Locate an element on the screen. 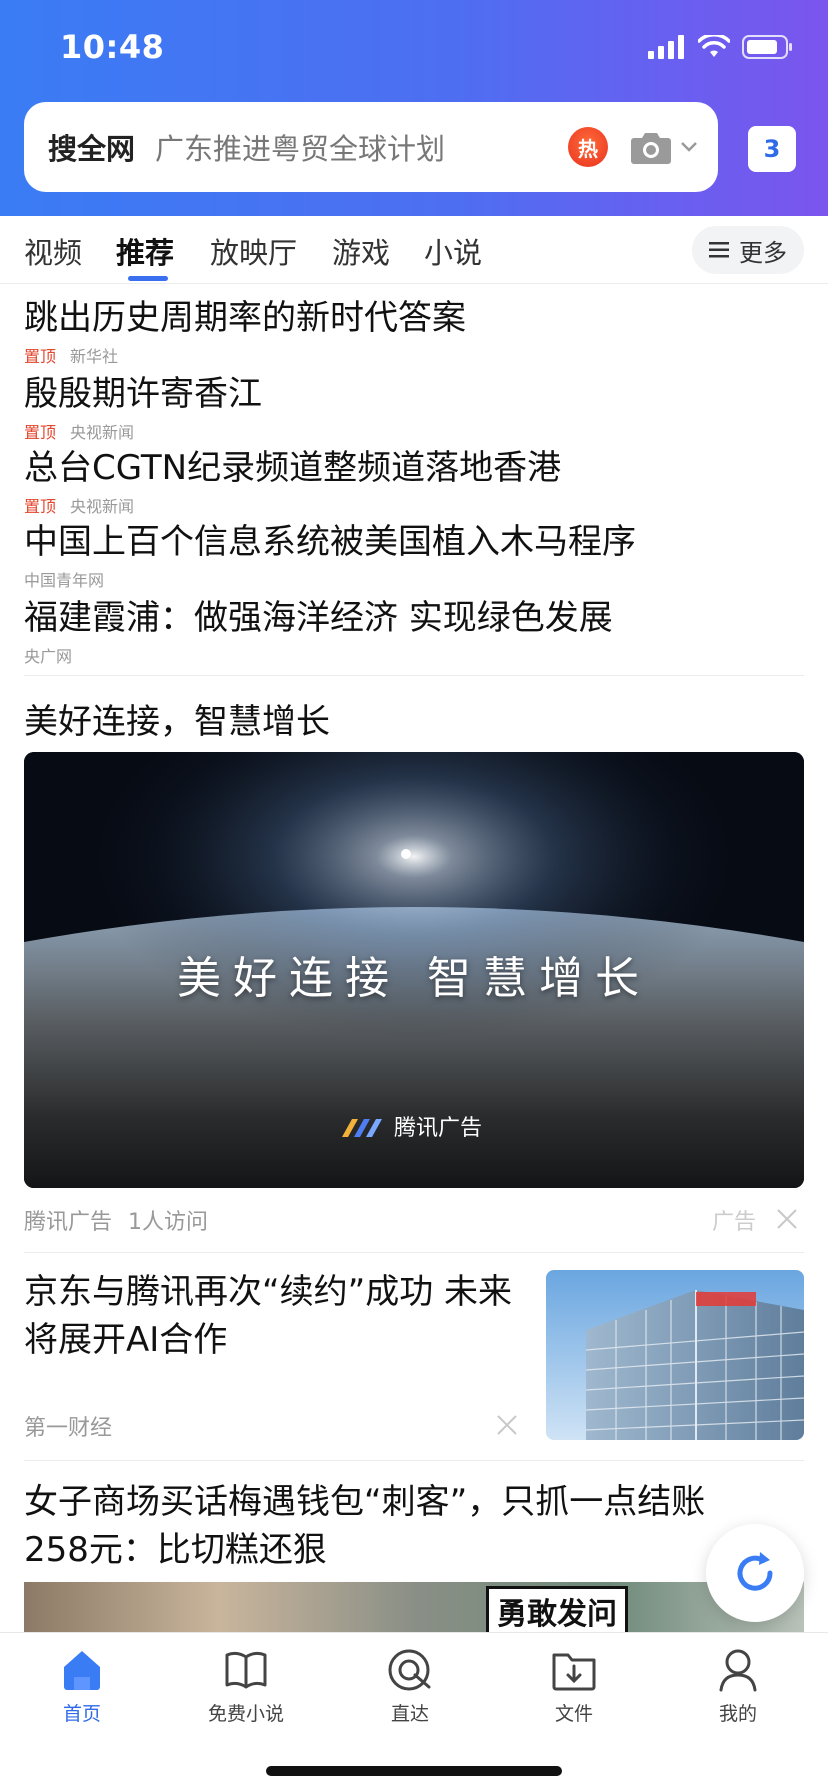  nav-label: 免费小说 is located at coordinates (245, 1714).